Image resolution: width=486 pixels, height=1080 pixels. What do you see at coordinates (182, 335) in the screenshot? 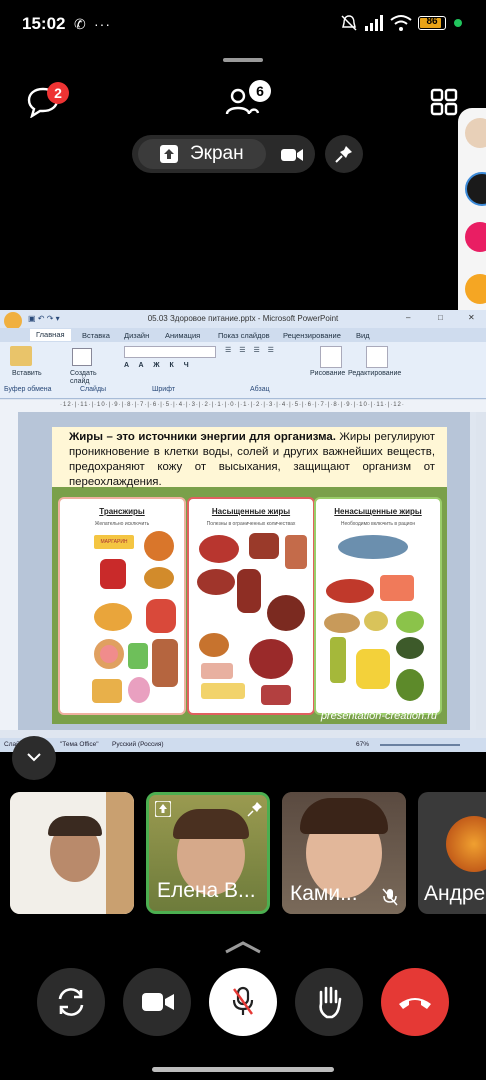
I see `tab-animation: Анимация` at bounding box center [182, 335].